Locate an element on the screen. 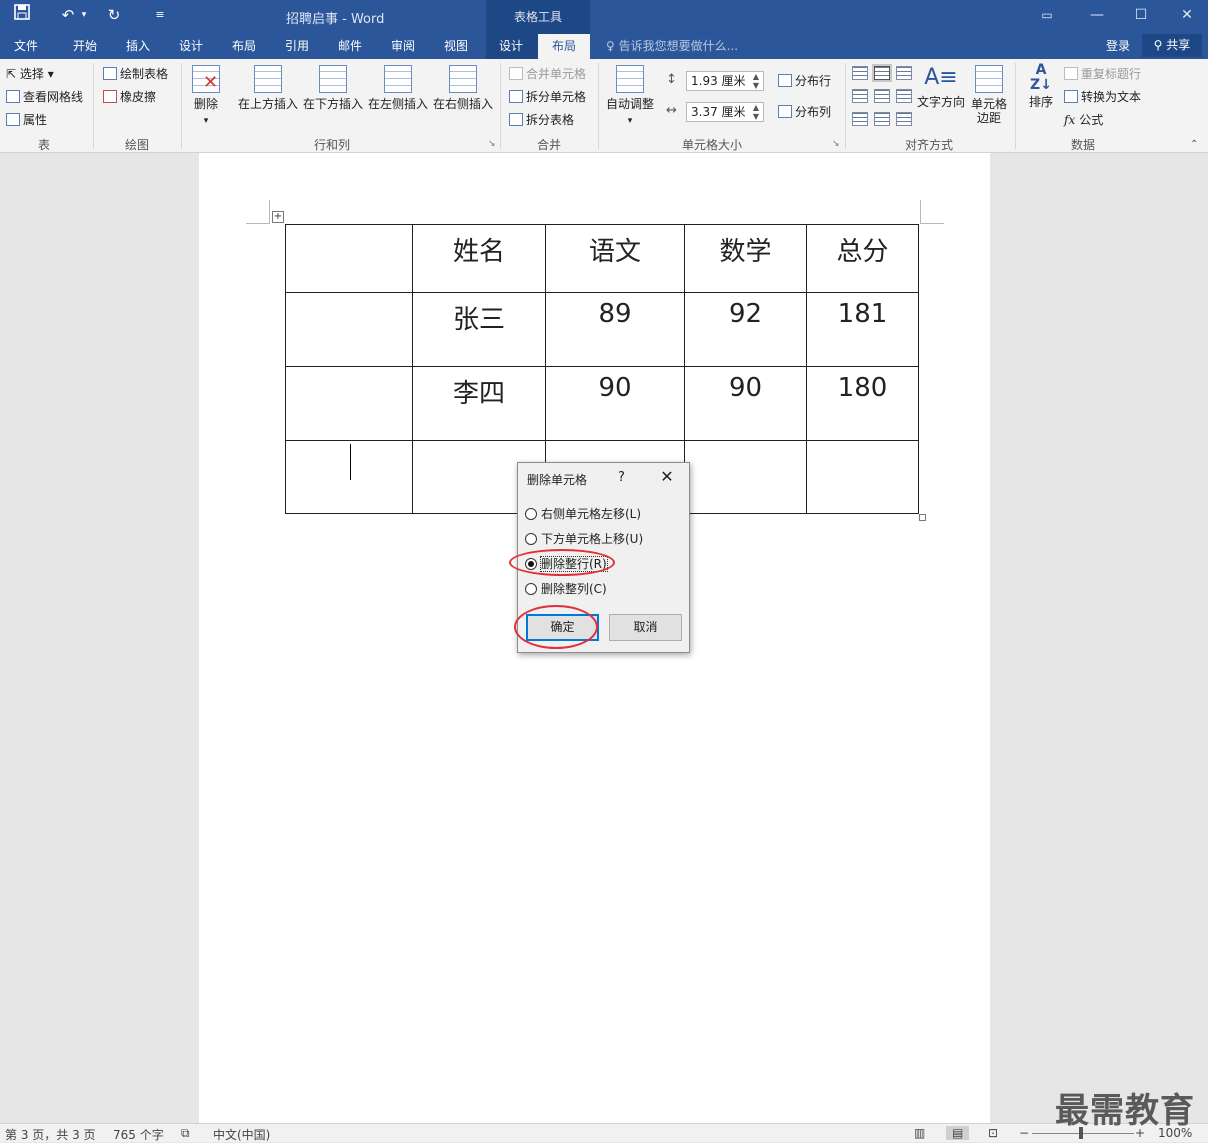  insert-left-button: 在左侧插入 is located at coordinates (398, 88).